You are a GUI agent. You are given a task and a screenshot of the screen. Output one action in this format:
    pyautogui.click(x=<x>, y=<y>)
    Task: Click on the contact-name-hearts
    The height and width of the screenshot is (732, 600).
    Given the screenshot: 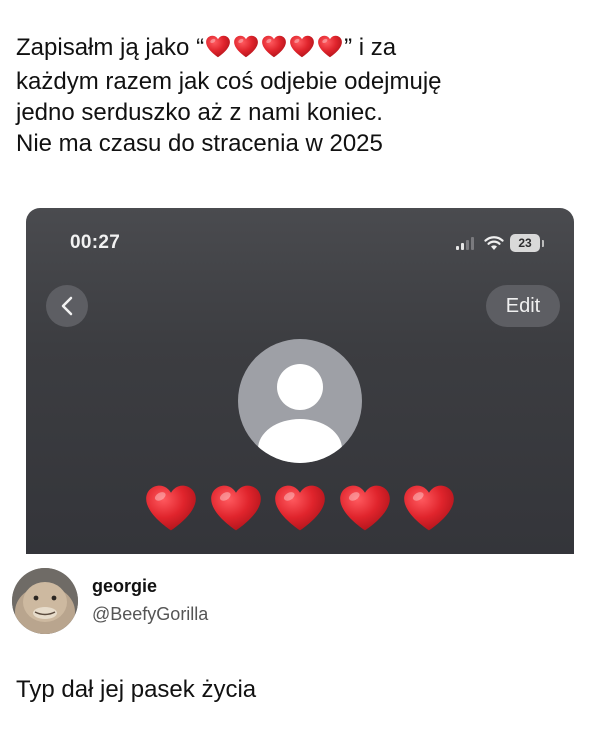 What is the action you would take?
    pyautogui.click(x=300, y=508)
    